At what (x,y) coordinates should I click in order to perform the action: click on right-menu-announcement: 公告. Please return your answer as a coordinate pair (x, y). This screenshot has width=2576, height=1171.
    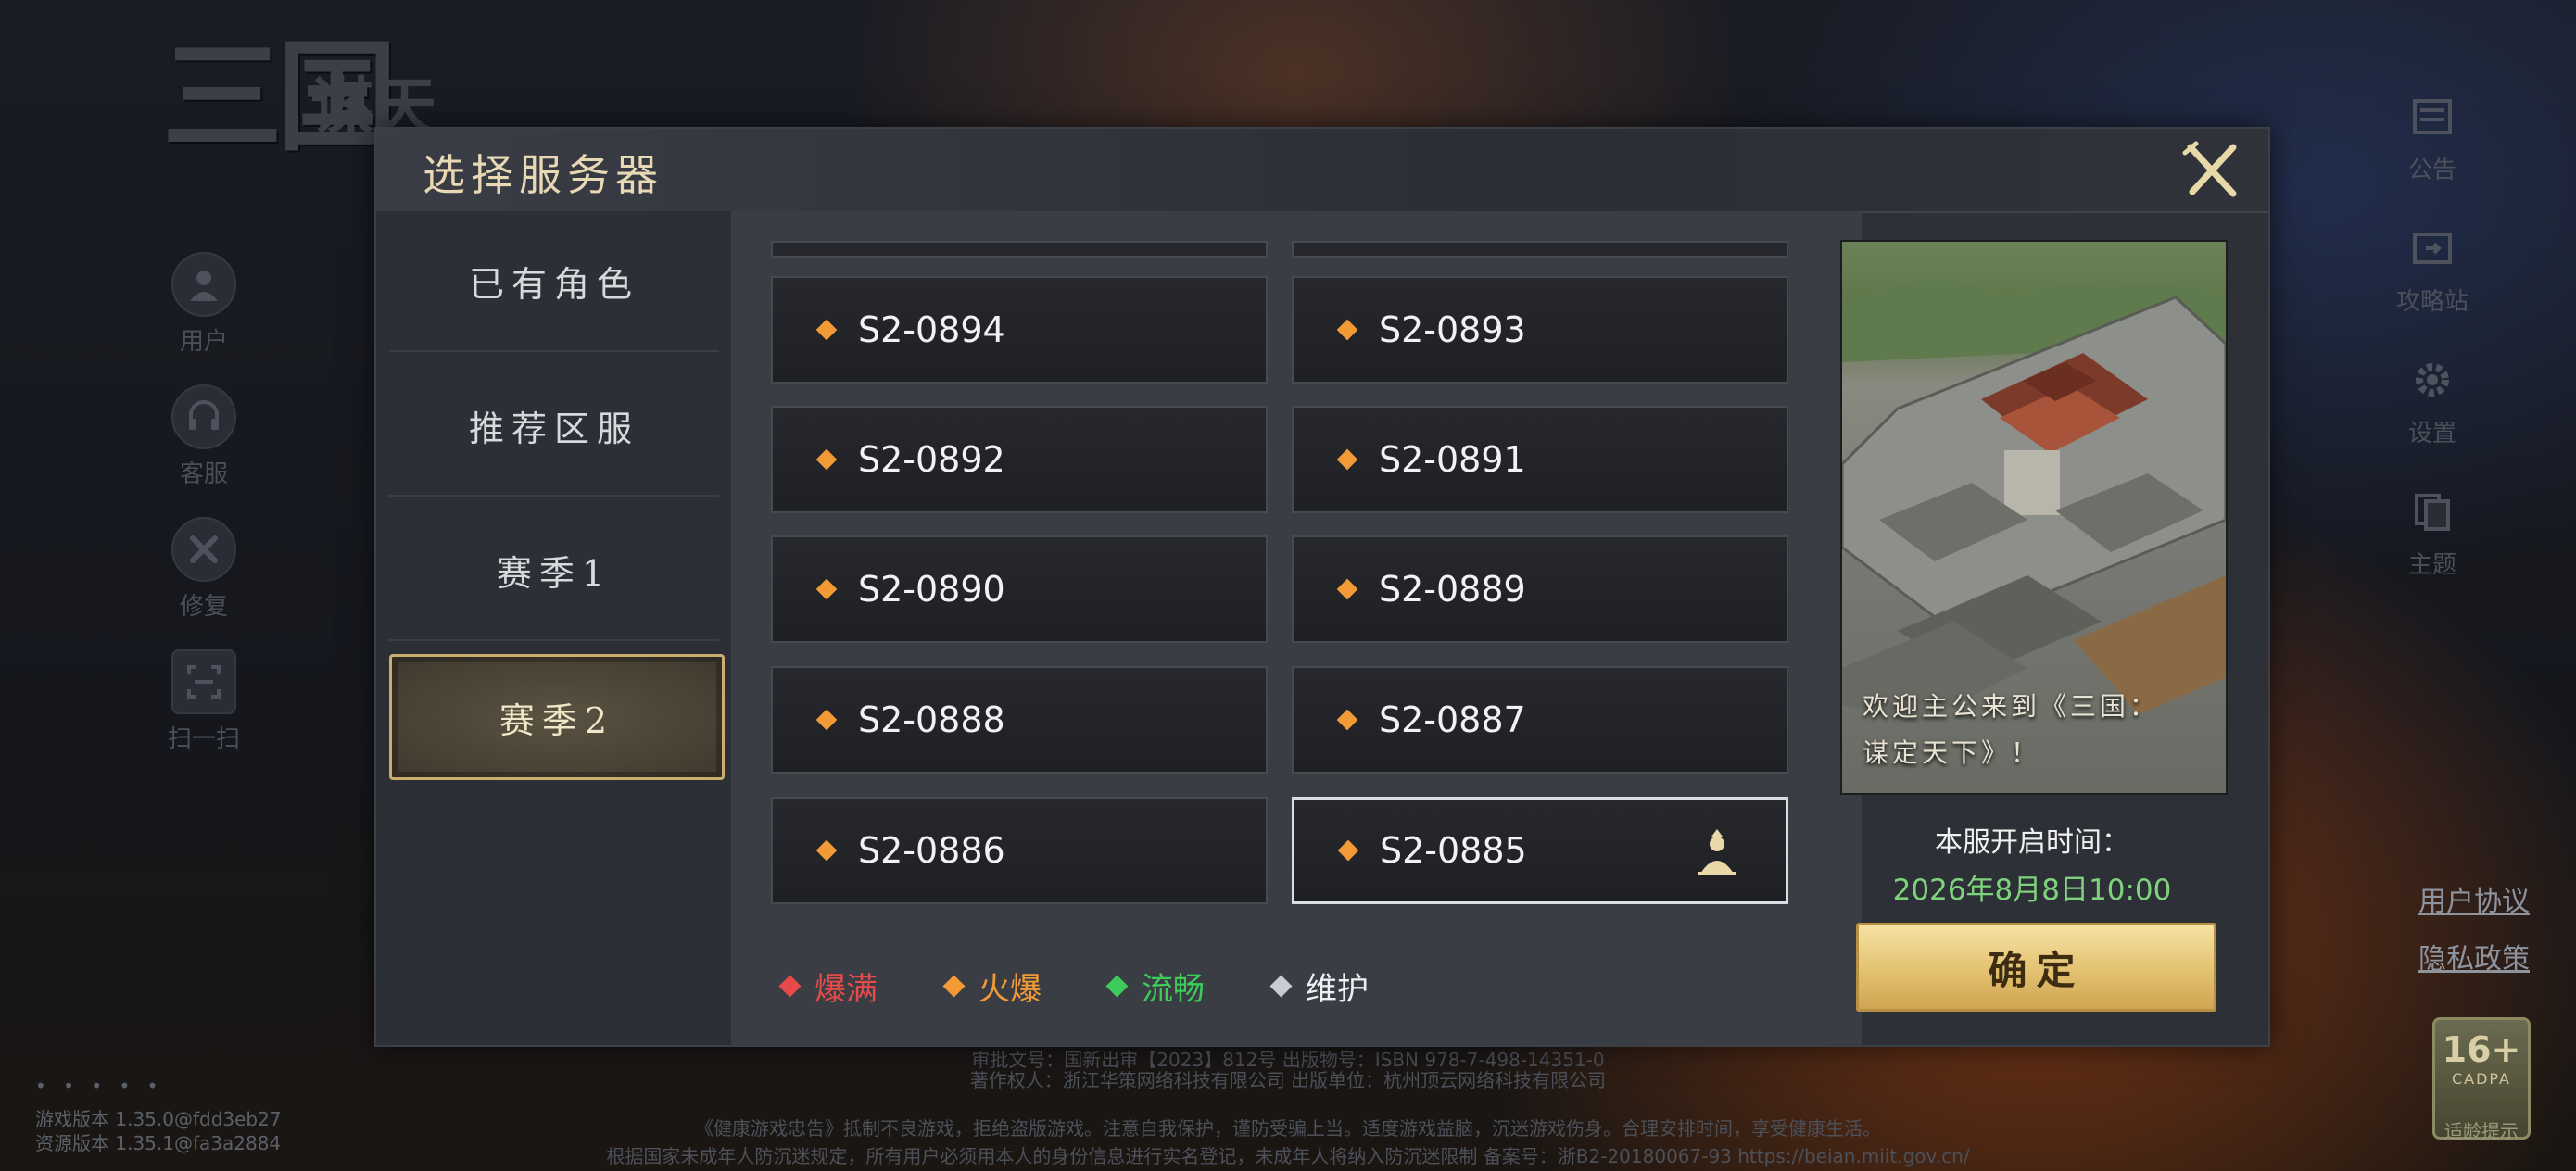
    Looking at the image, I should click on (2432, 137).